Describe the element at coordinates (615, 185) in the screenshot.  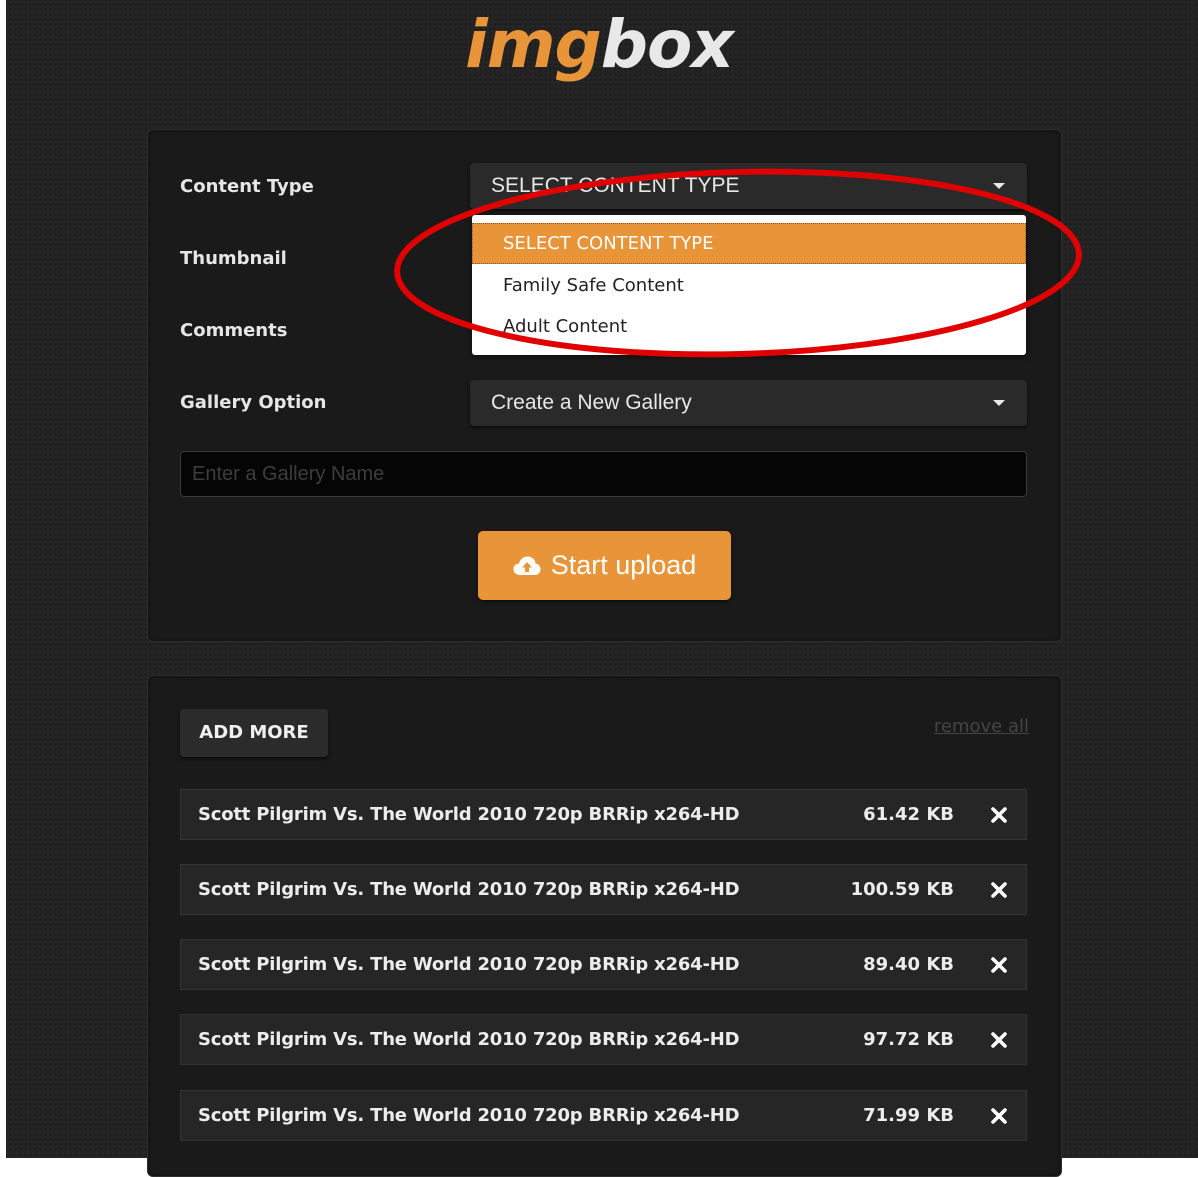
I see `content-type-selected-value: SELECT CONTENT TYPE` at that location.